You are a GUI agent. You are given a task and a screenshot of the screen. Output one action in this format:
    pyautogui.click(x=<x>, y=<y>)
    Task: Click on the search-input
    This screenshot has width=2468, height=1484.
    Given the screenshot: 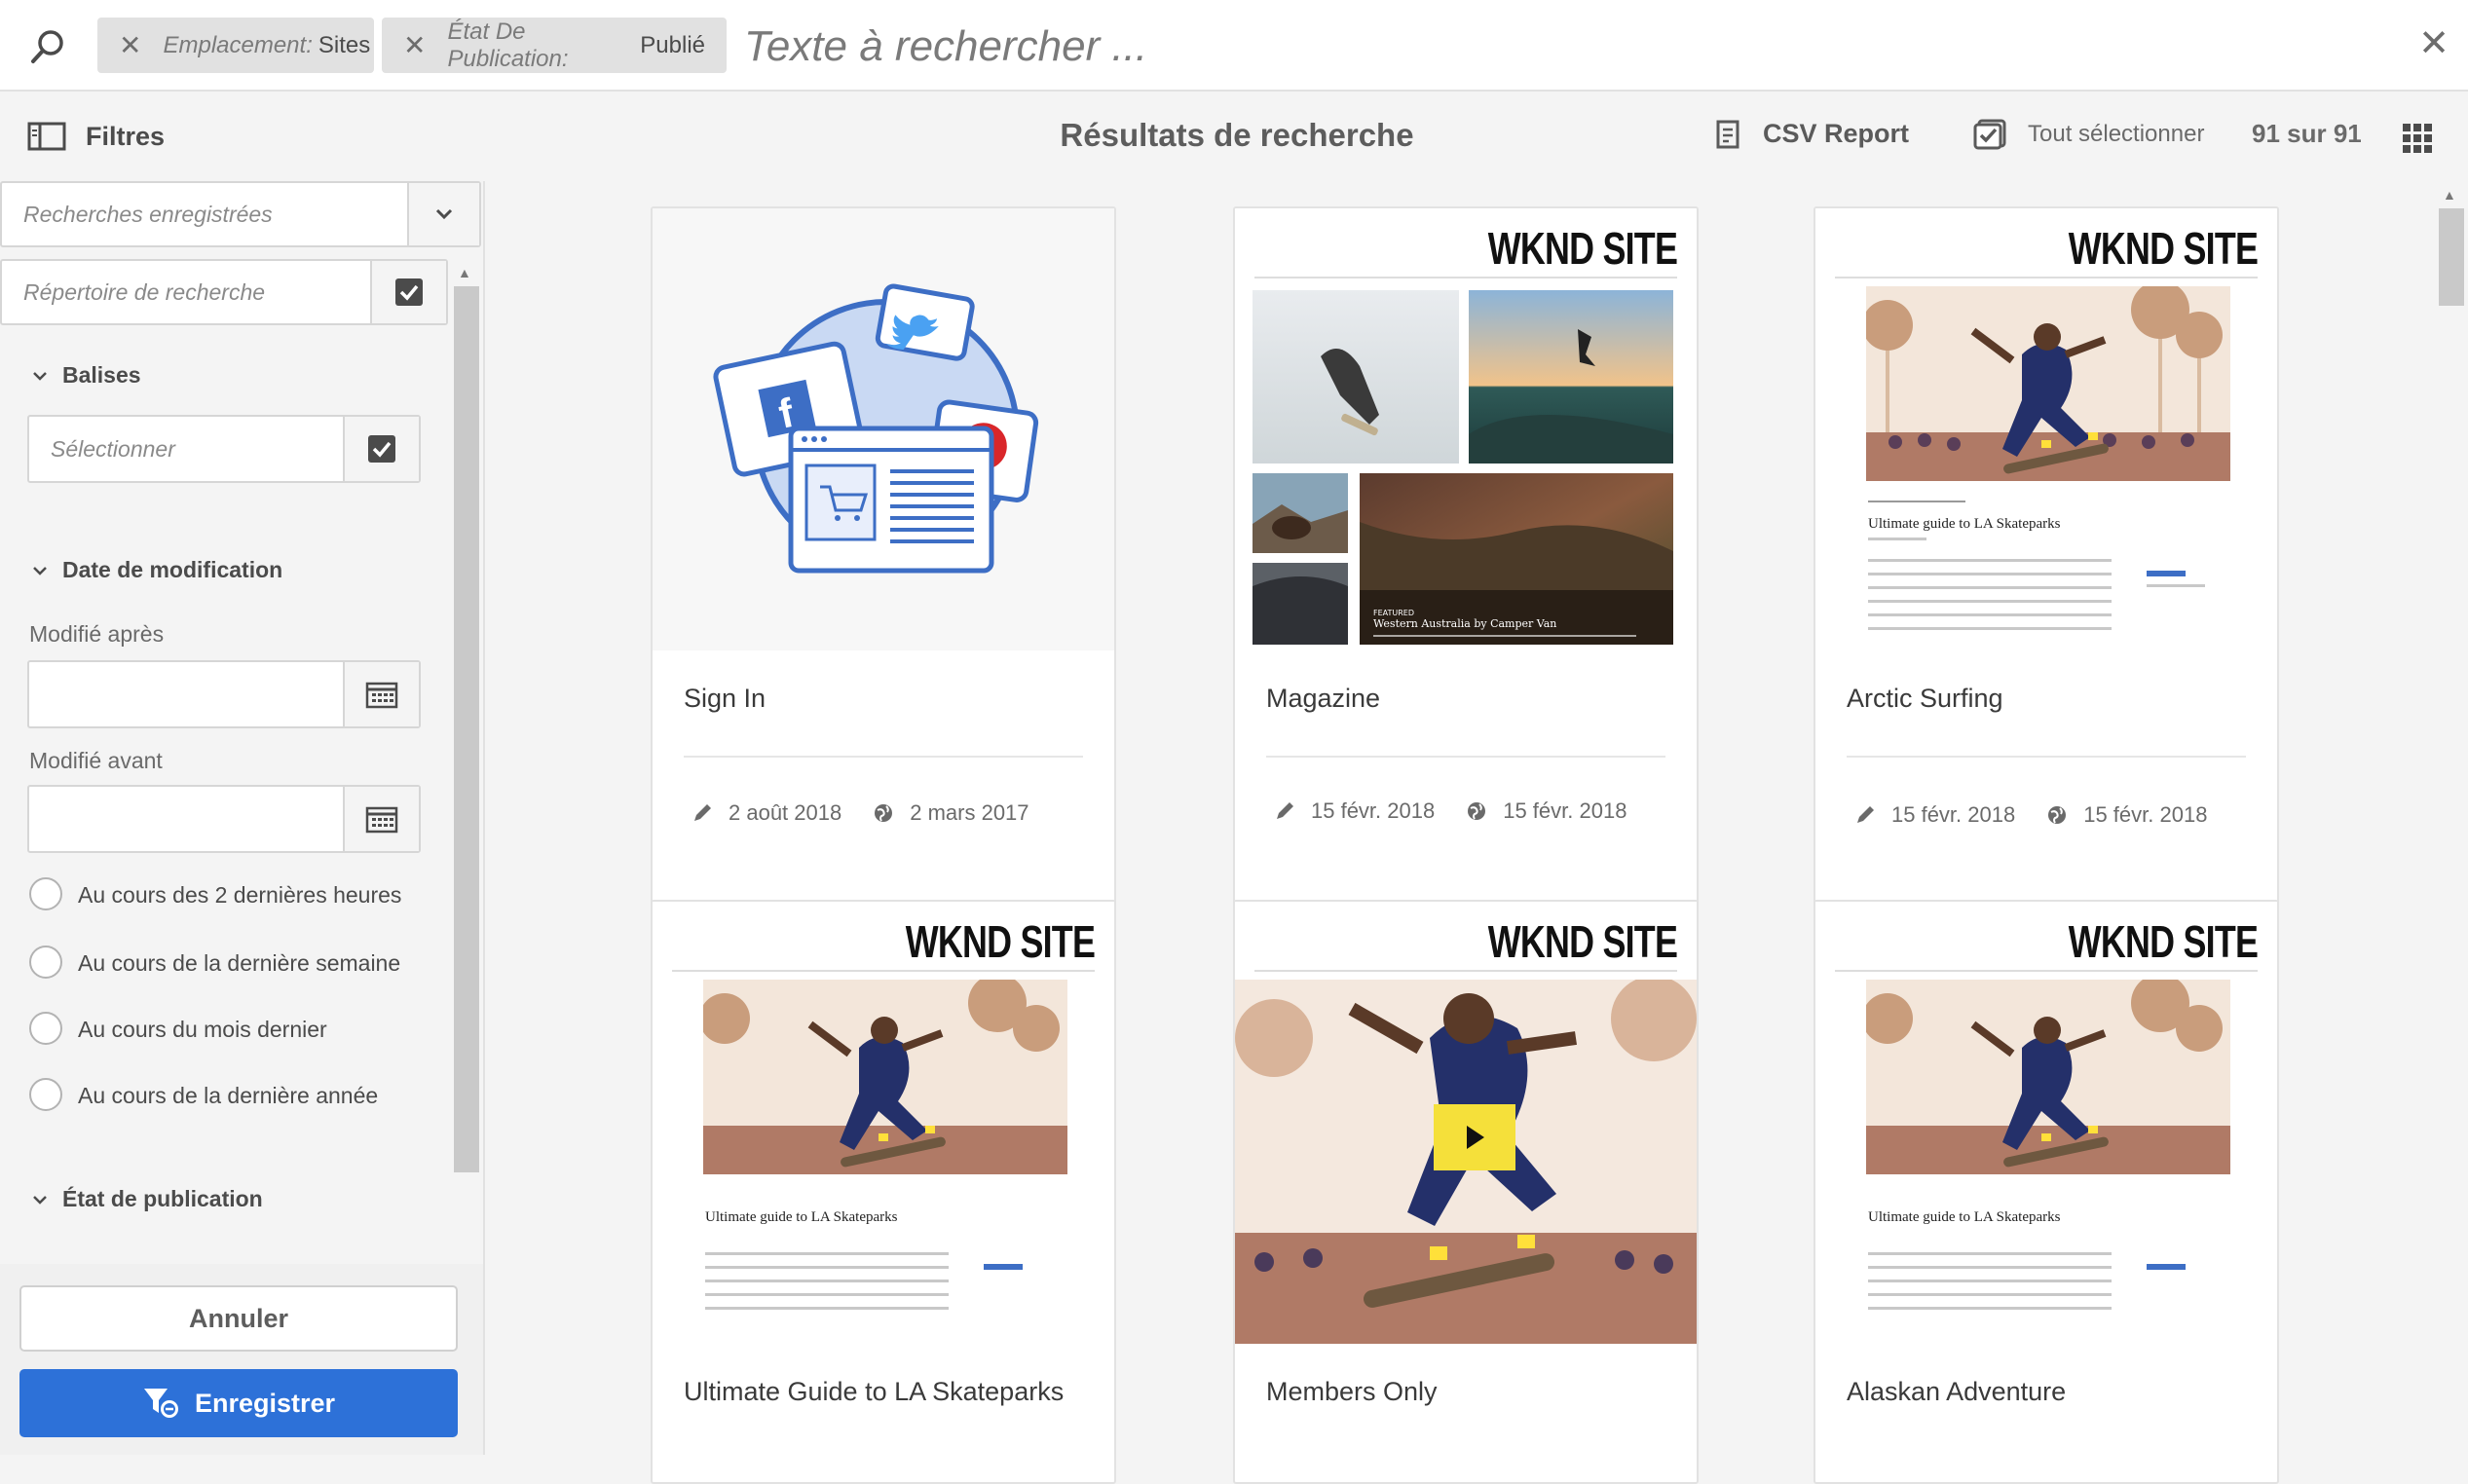 What is the action you would take?
    pyautogui.click(x=1523, y=47)
    